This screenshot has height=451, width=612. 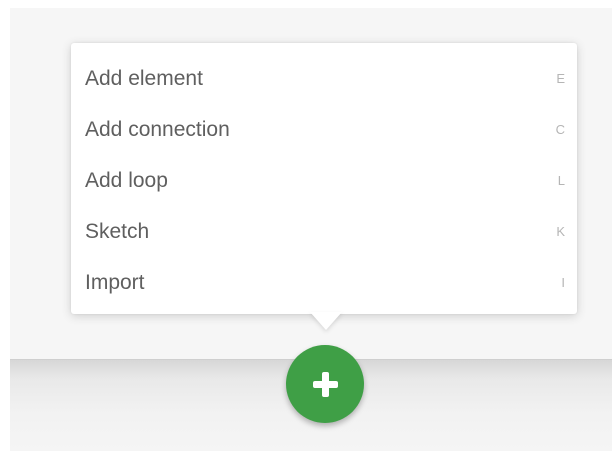 What do you see at coordinates (324, 78) in the screenshot?
I see `menu-item-add-element: Add element E` at bounding box center [324, 78].